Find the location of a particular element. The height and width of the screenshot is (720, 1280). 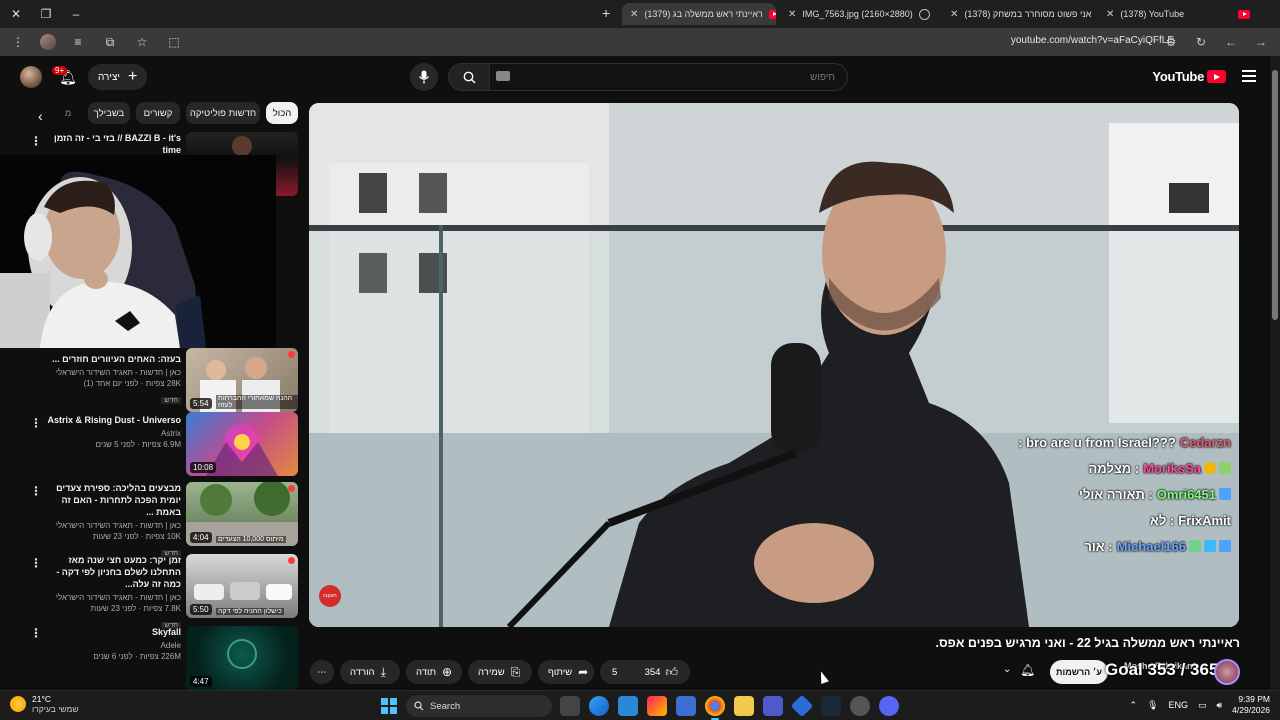

windows-start-icon is located at coordinates (389, 706).